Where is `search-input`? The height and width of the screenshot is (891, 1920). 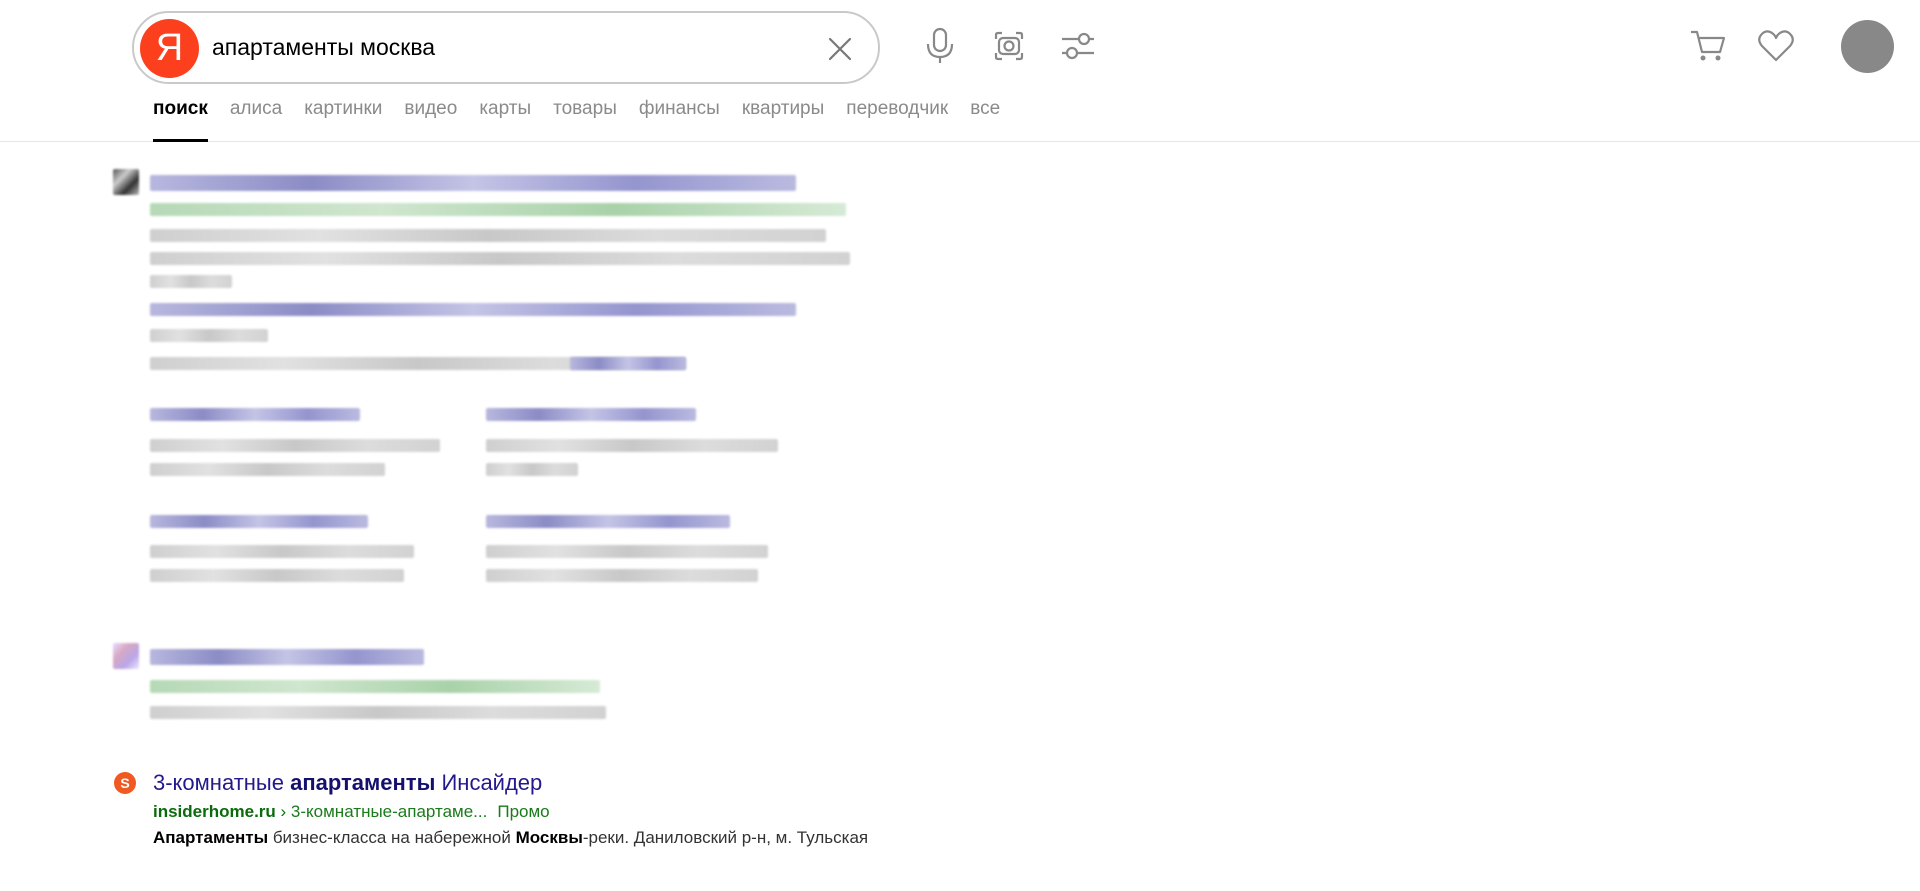
search-input is located at coordinates (492, 47).